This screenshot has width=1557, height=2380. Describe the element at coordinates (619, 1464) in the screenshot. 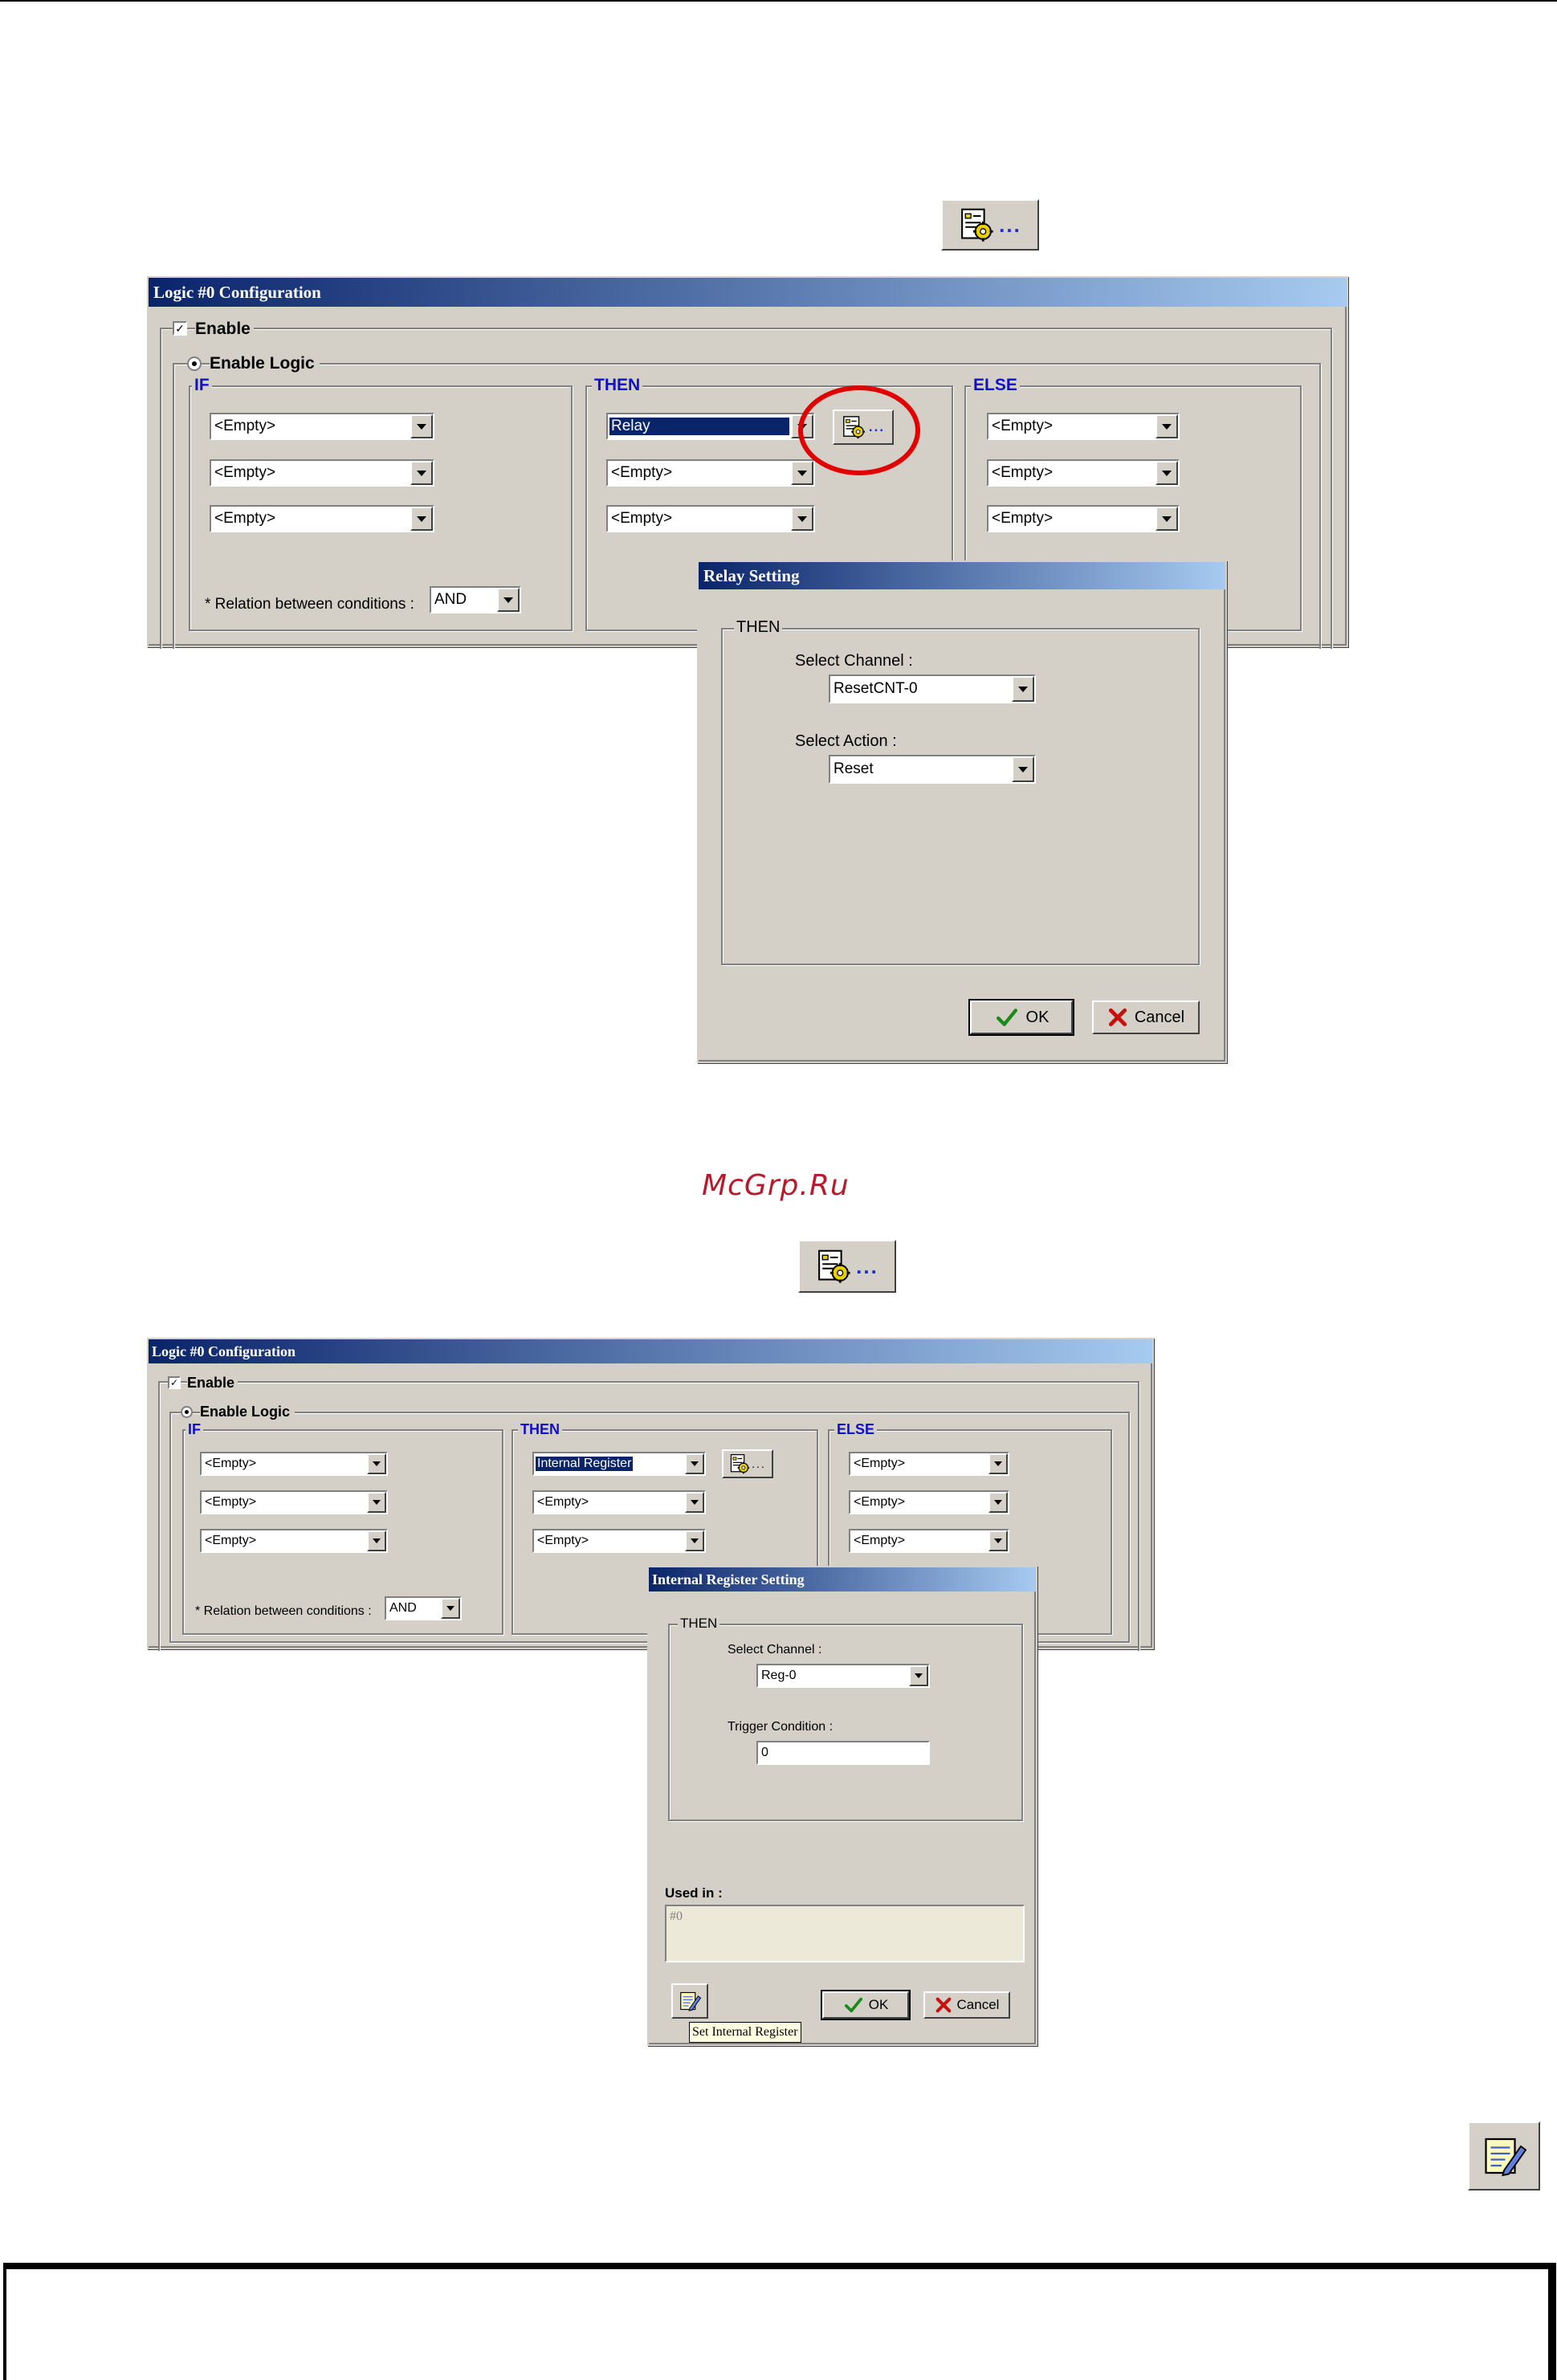

I see `then-action-1: Internal Register` at that location.